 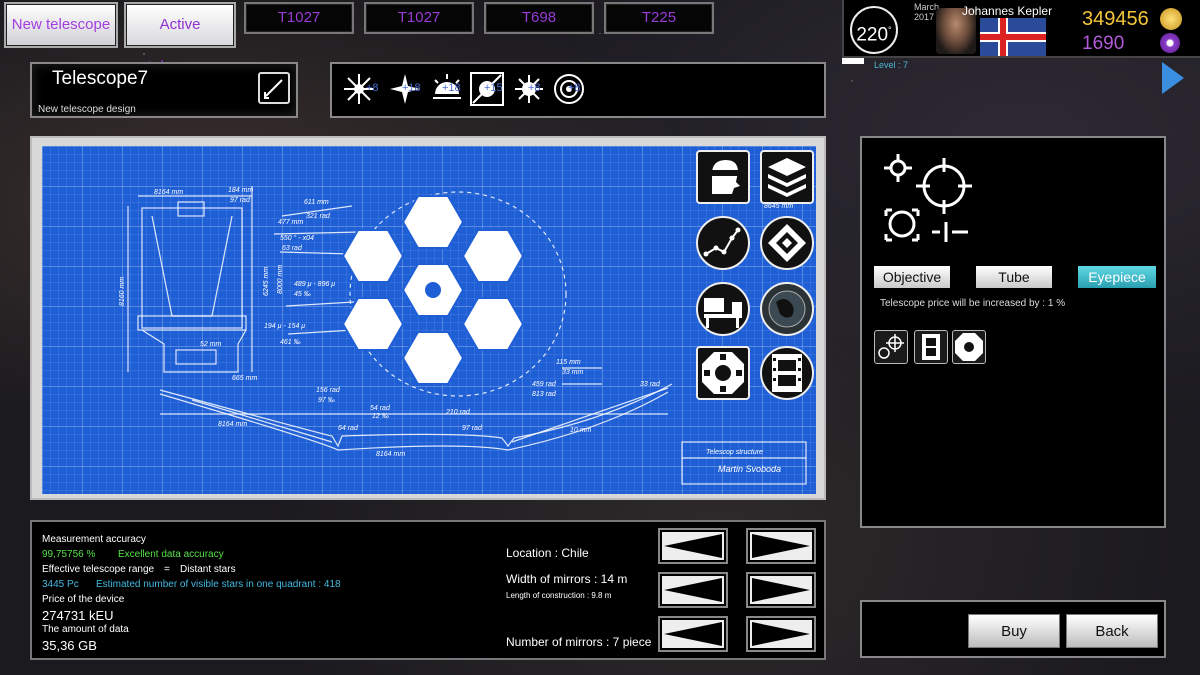 I want to click on tab-eyepiece: Eyepiece, so click(x=1117, y=277).